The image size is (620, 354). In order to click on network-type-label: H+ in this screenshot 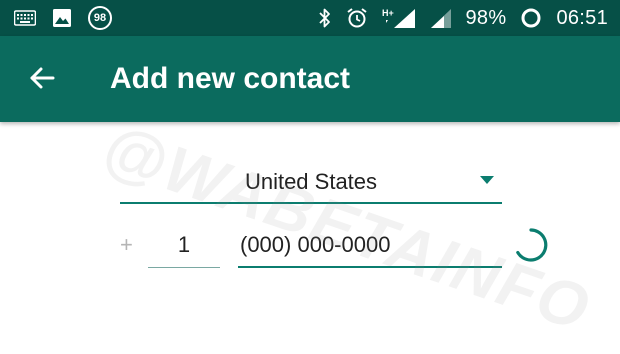, I will do `click(388, 13)`.